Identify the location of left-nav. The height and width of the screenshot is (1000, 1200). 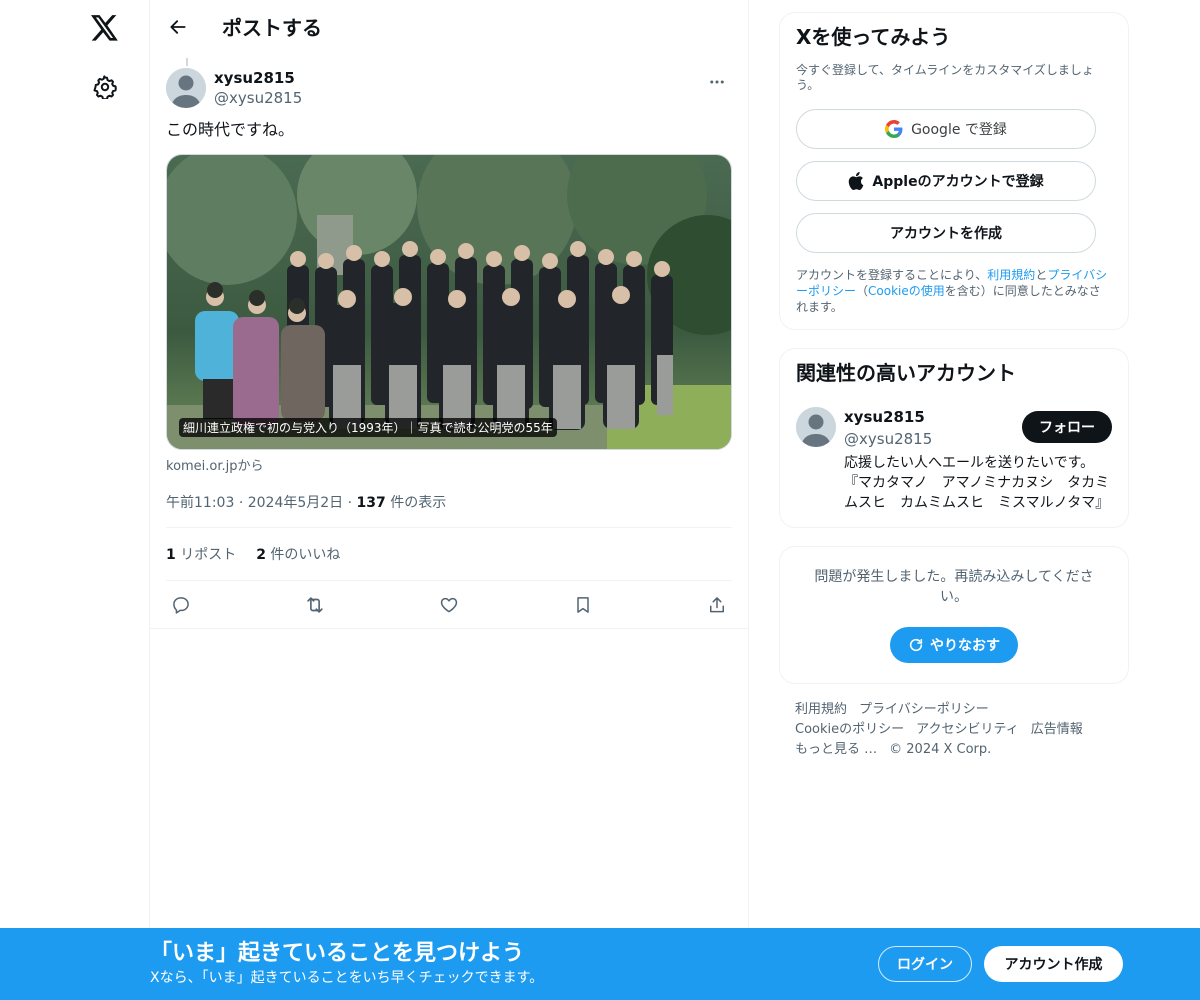
(75, 500).